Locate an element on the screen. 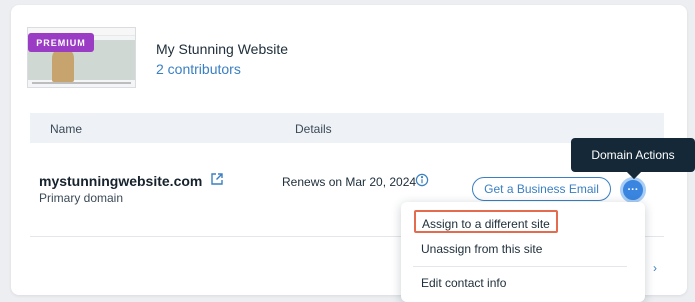  column-header-name: Name is located at coordinates (66, 129).